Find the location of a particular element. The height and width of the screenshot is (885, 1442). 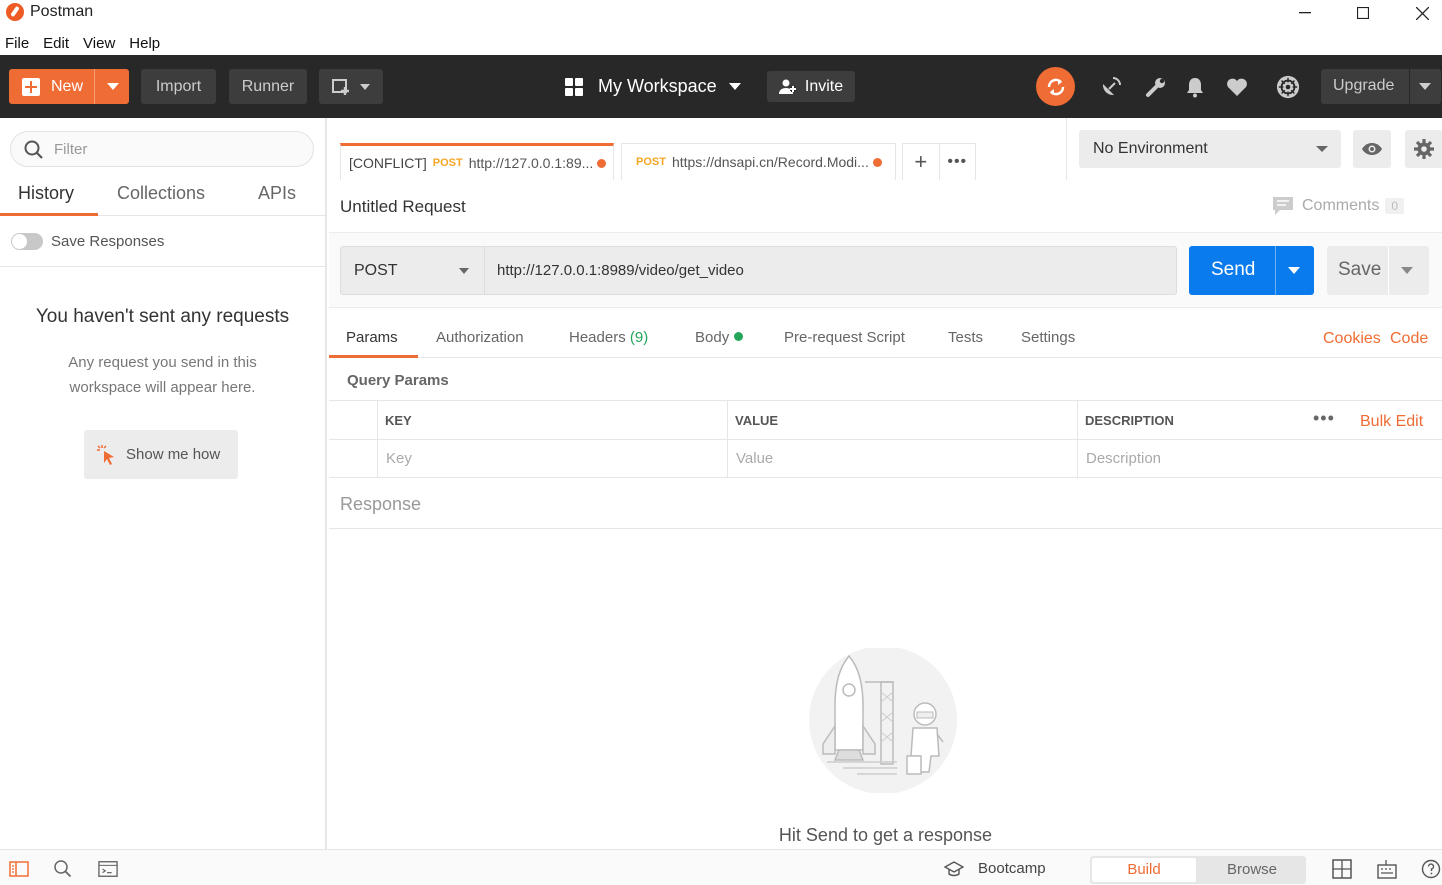

response-header: Response is located at coordinates (885, 503).